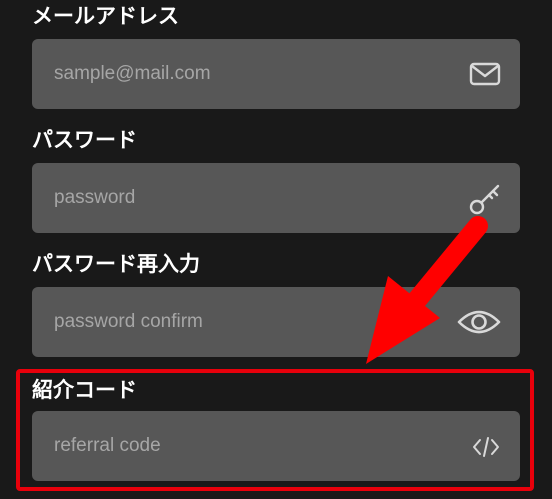  I want to click on envelope-icon, so click(485, 74).